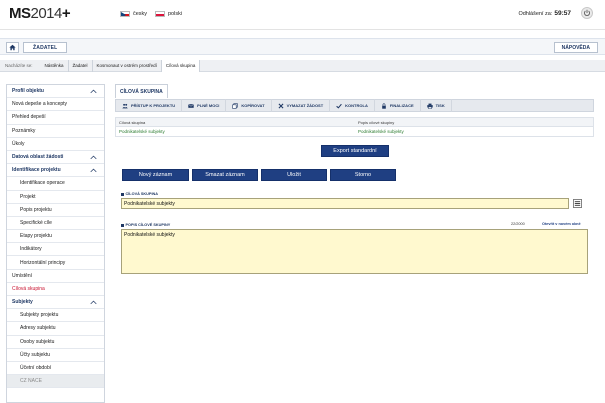 Image resolution: width=605 pixels, height=403 pixels. Describe the element at coordinates (55, 303) in the screenshot. I see `sidebar-item-subjekty: Subjekty` at that location.